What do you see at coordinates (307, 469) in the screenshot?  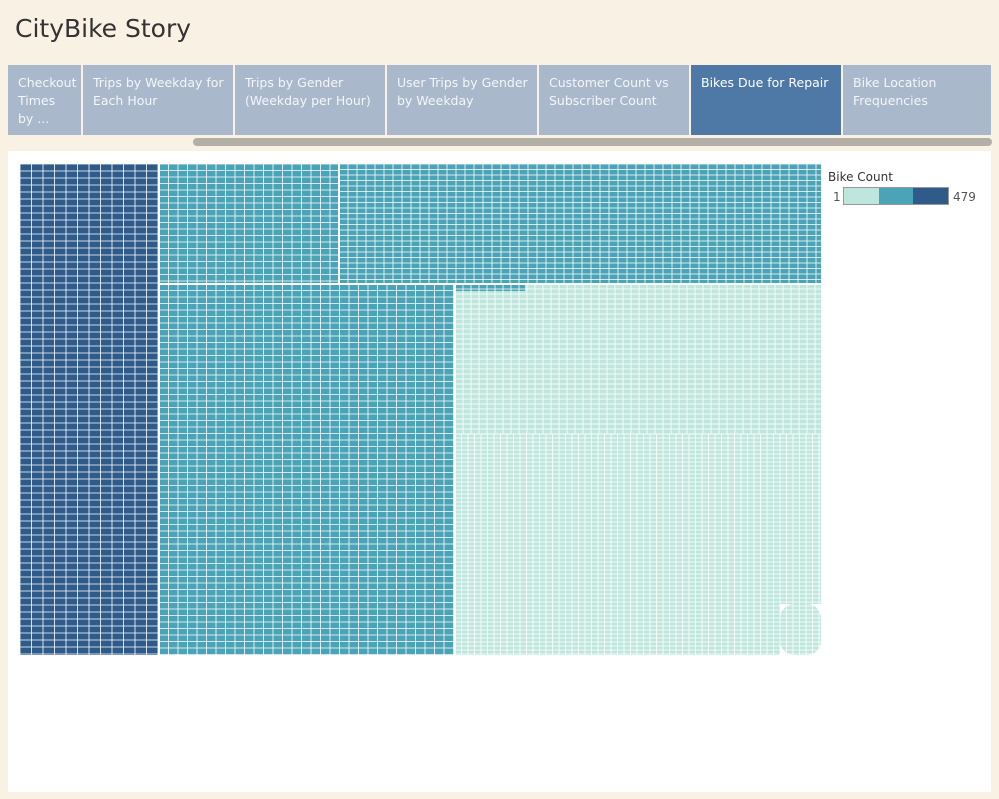 I see `treemap-region-mid-left` at bounding box center [307, 469].